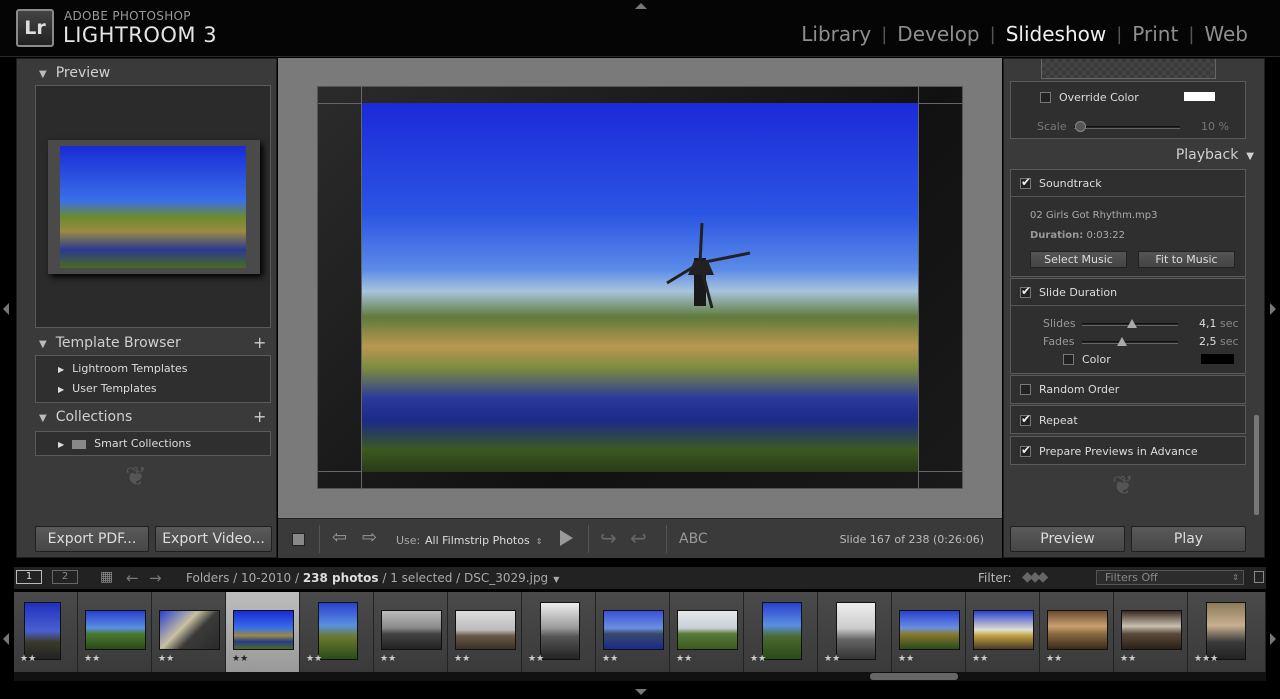  Describe the element at coordinates (938, 34) in the screenshot. I see `module-develop: Develop` at that location.